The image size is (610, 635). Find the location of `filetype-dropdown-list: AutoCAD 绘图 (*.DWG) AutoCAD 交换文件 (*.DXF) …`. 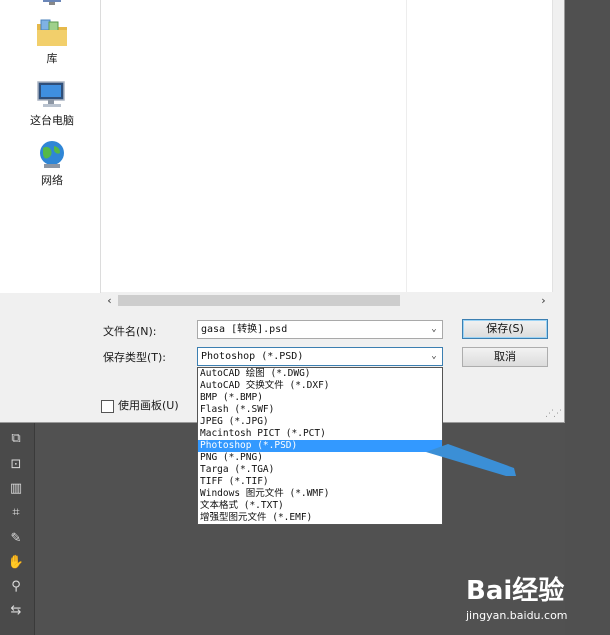

filetype-dropdown-list: AutoCAD 绘图 (*.DWG) AutoCAD 交换文件 (*.DXF) … is located at coordinates (320, 446).